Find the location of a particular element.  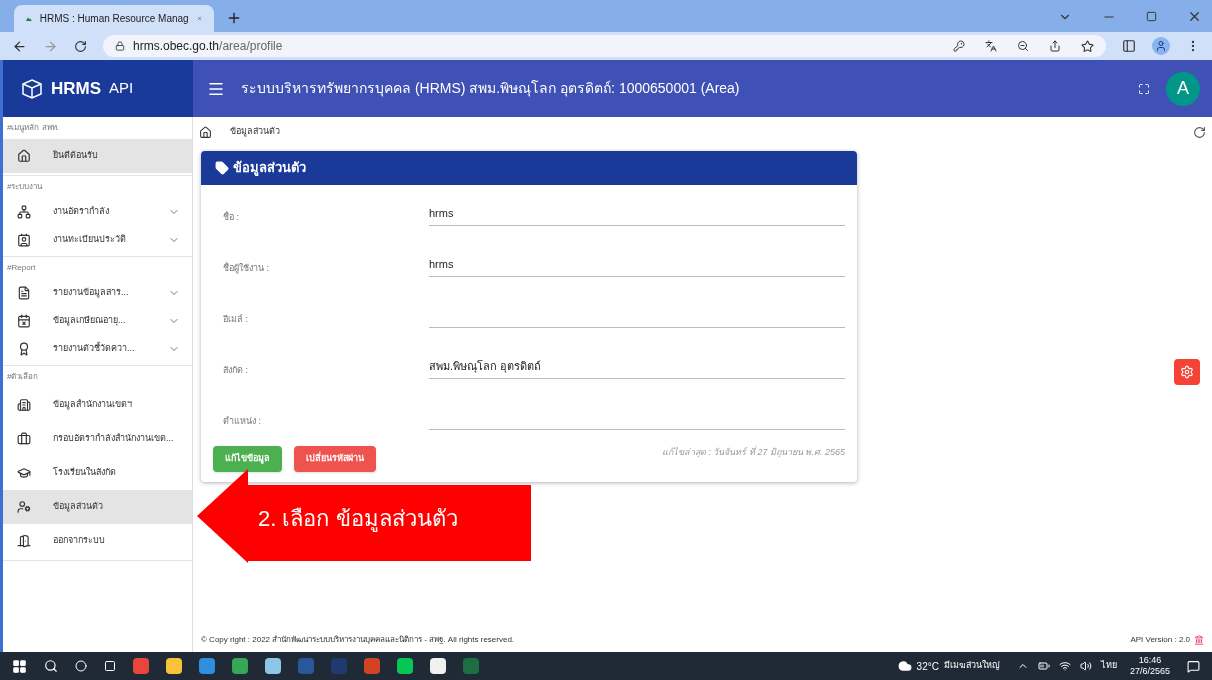

sidebar-label: ข้อมูลสำนักงานเขตฯ is located at coordinates (93, 405).